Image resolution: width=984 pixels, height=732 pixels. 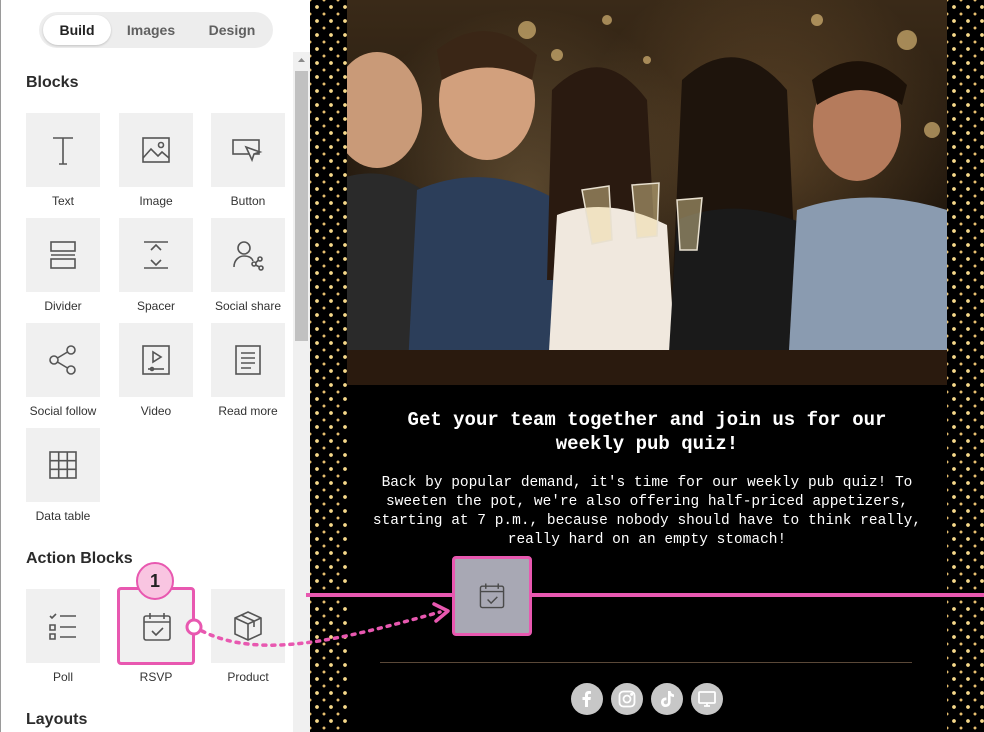 I want to click on block-label: Read more, so click(x=248, y=411).